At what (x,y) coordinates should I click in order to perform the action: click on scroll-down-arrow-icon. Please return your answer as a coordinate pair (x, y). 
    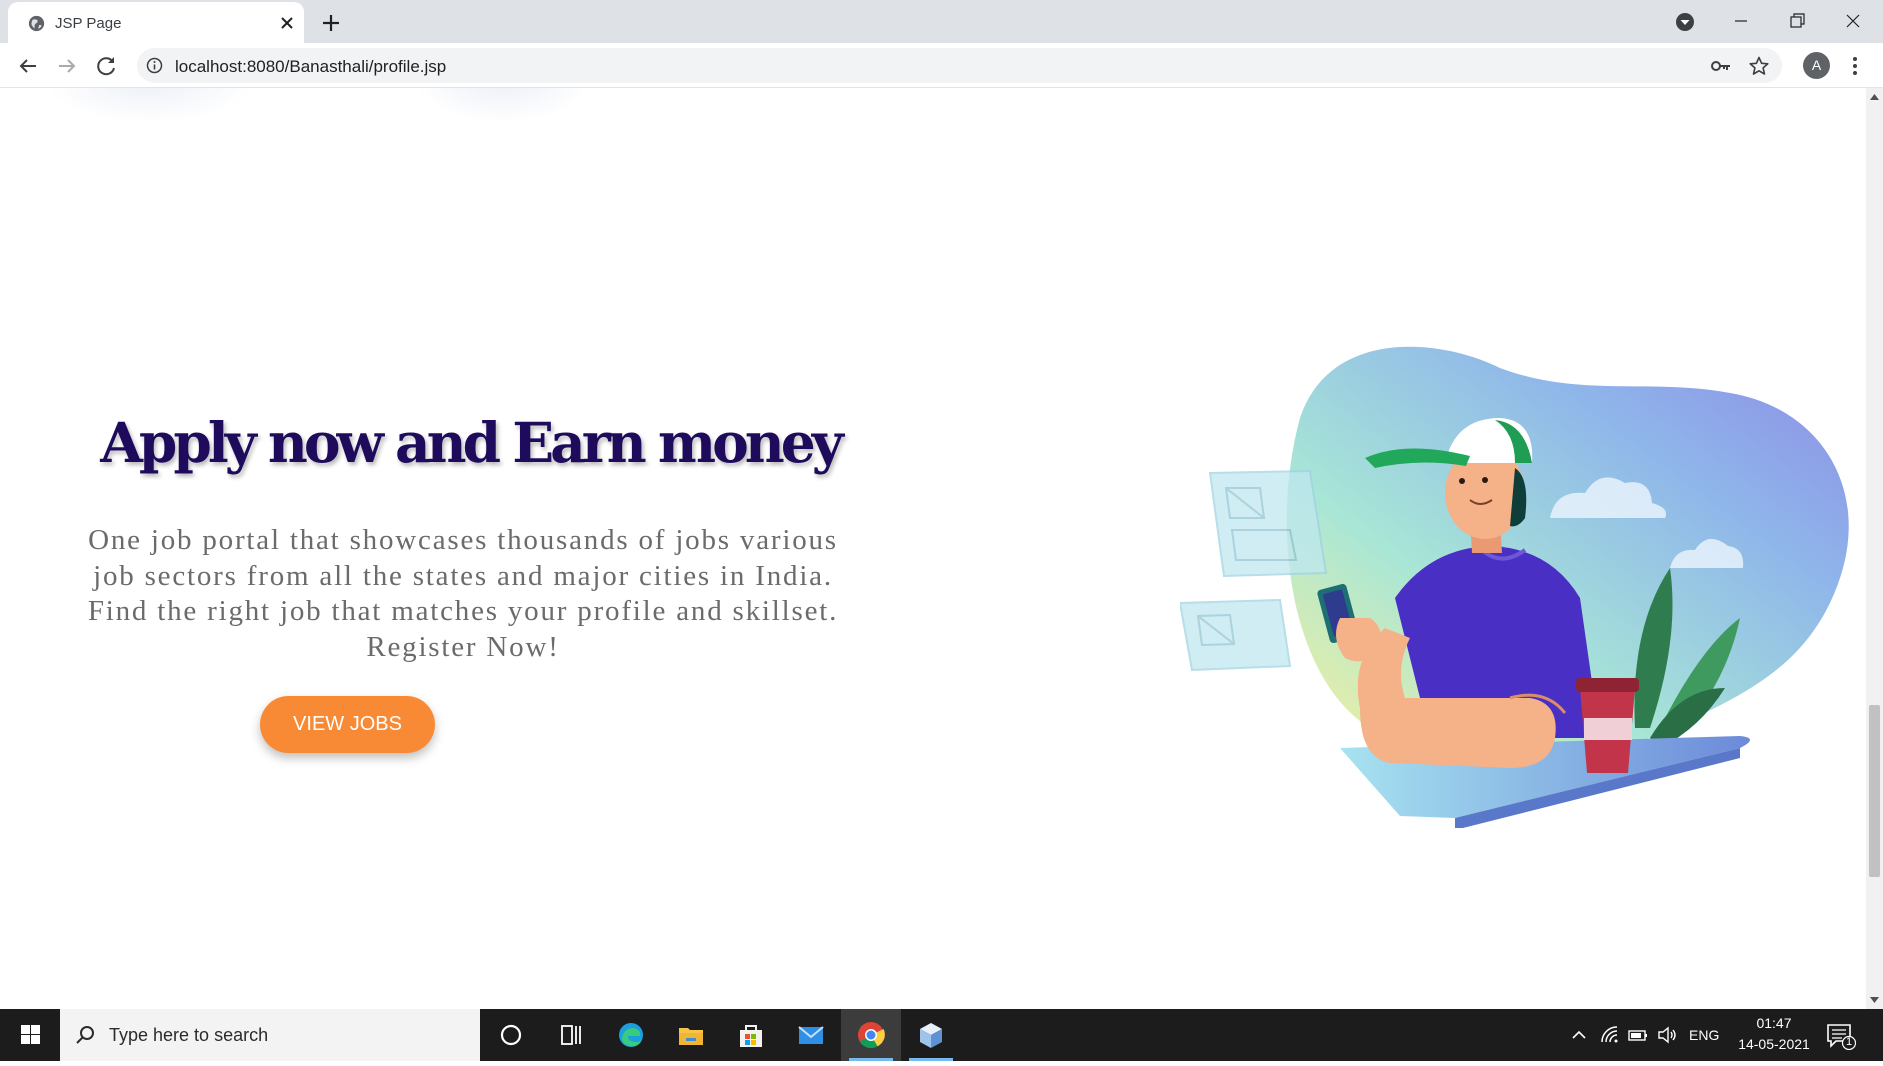
    Looking at the image, I should click on (1874, 1000).